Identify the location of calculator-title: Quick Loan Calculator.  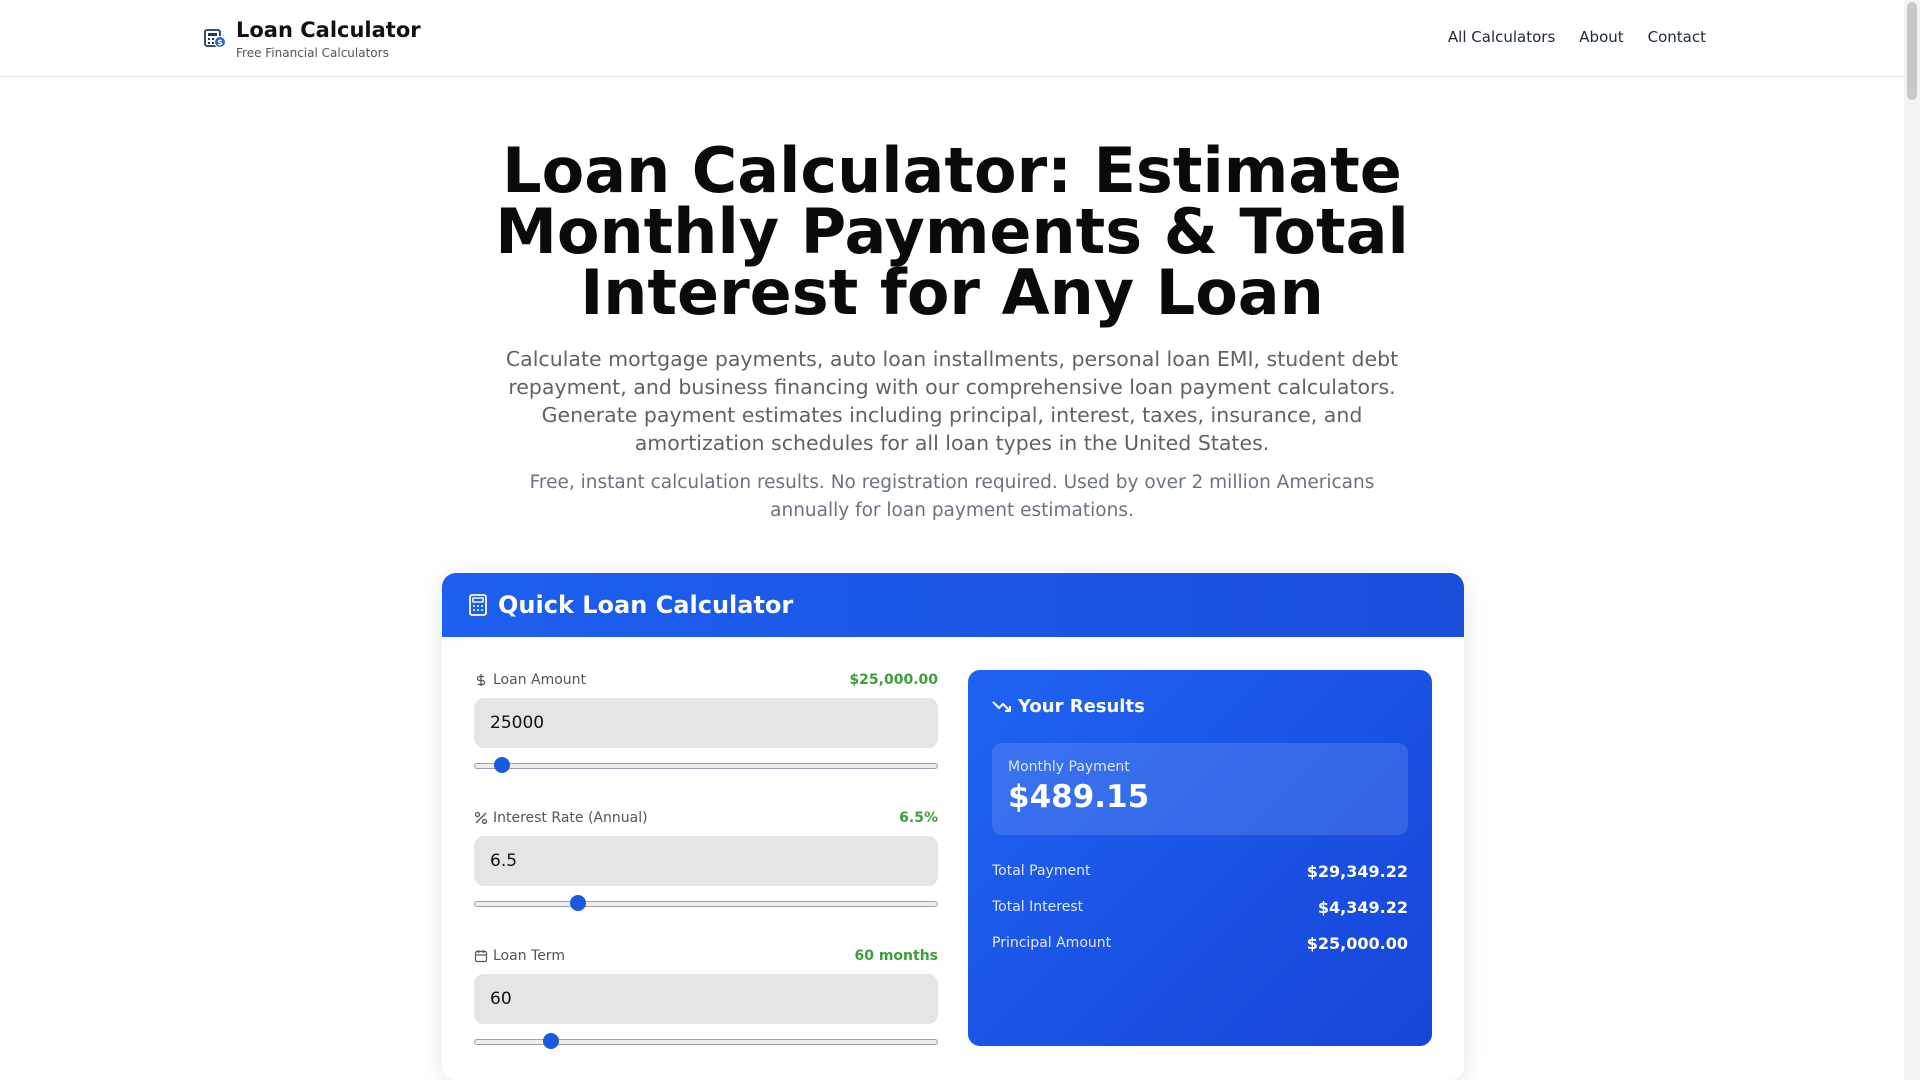
(646, 605).